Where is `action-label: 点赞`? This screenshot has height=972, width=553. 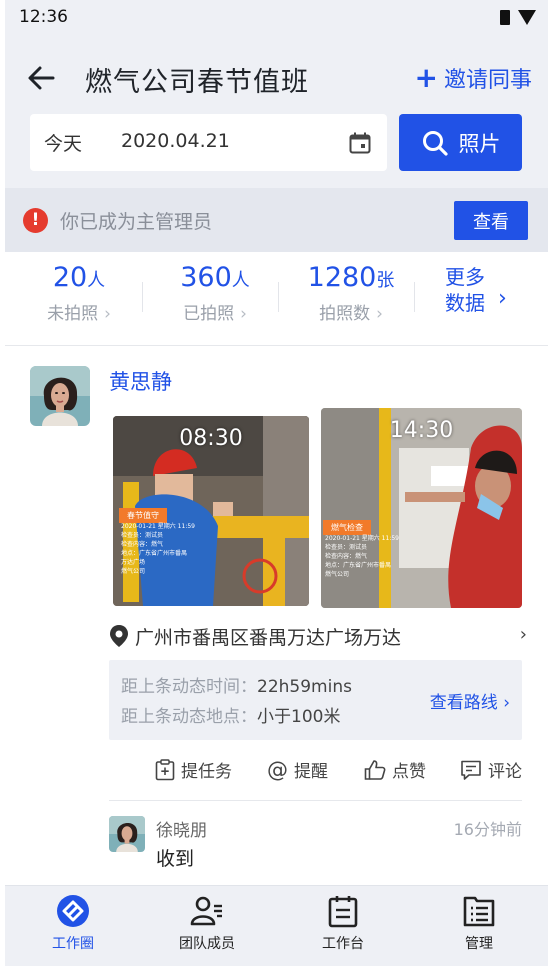
action-label: 点赞 is located at coordinates (409, 772).